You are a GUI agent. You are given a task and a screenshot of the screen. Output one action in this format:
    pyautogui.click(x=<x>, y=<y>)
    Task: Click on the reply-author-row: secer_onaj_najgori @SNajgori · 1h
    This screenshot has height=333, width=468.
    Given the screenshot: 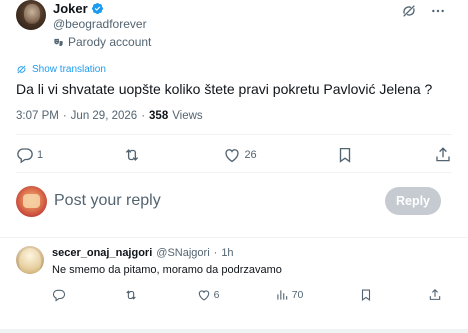 What is the action you would take?
    pyautogui.click(x=143, y=253)
    